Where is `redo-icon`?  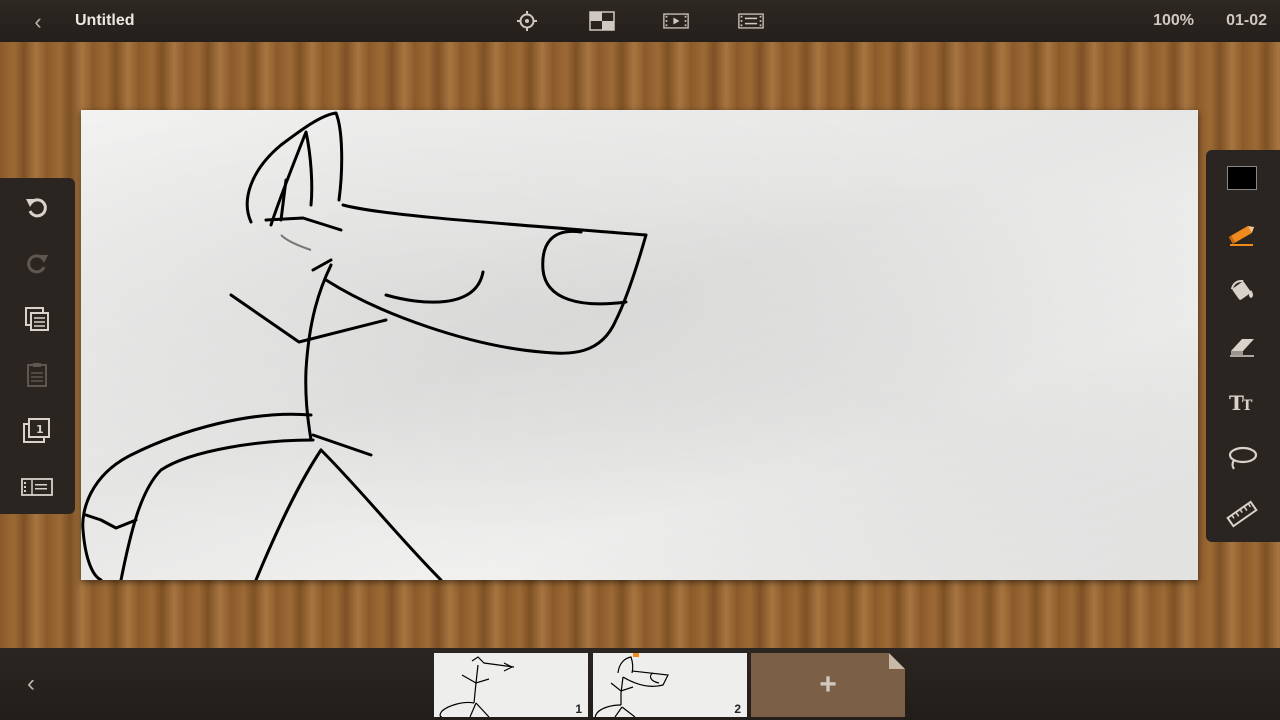
redo-icon is located at coordinates (37, 263).